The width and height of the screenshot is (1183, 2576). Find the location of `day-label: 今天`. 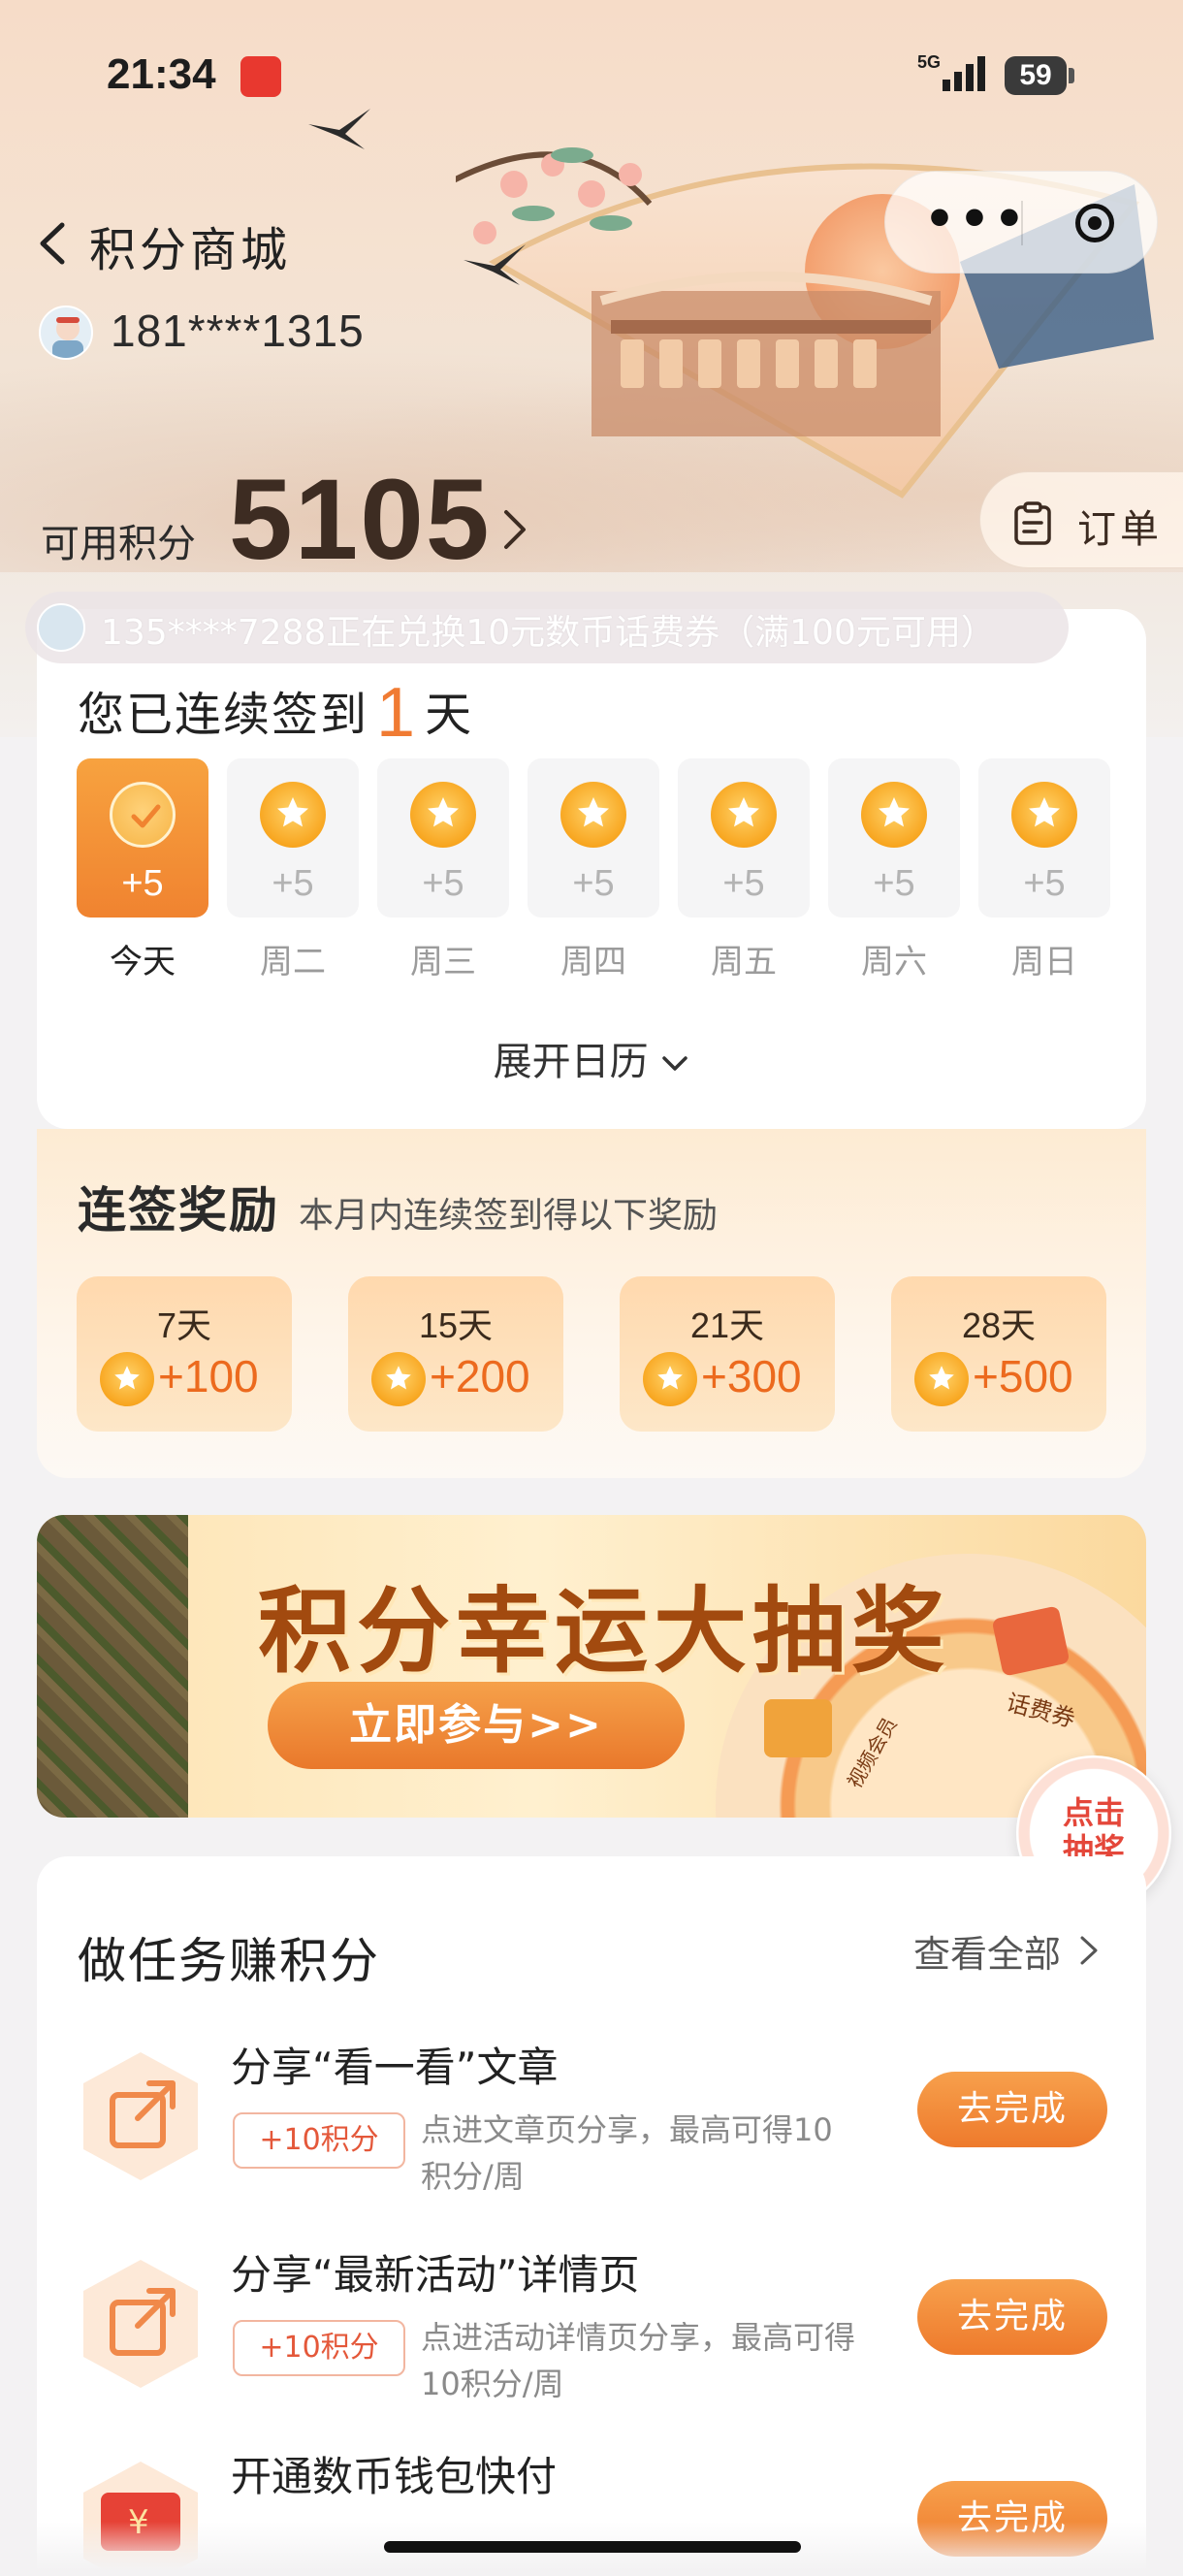

day-label: 今天 is located at coordinates (143, 962).